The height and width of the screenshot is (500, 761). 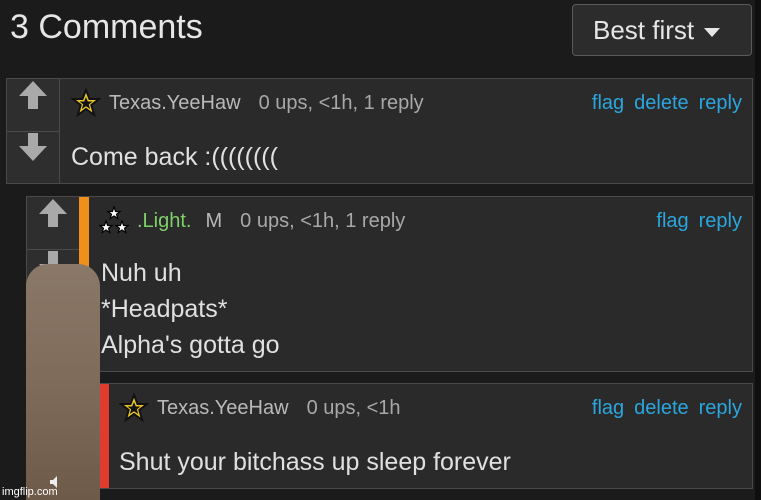 What do you see at coordinates (214, 220) in the screenshot?
I see `moderator-badge: M` at bounding box center [214, 220].